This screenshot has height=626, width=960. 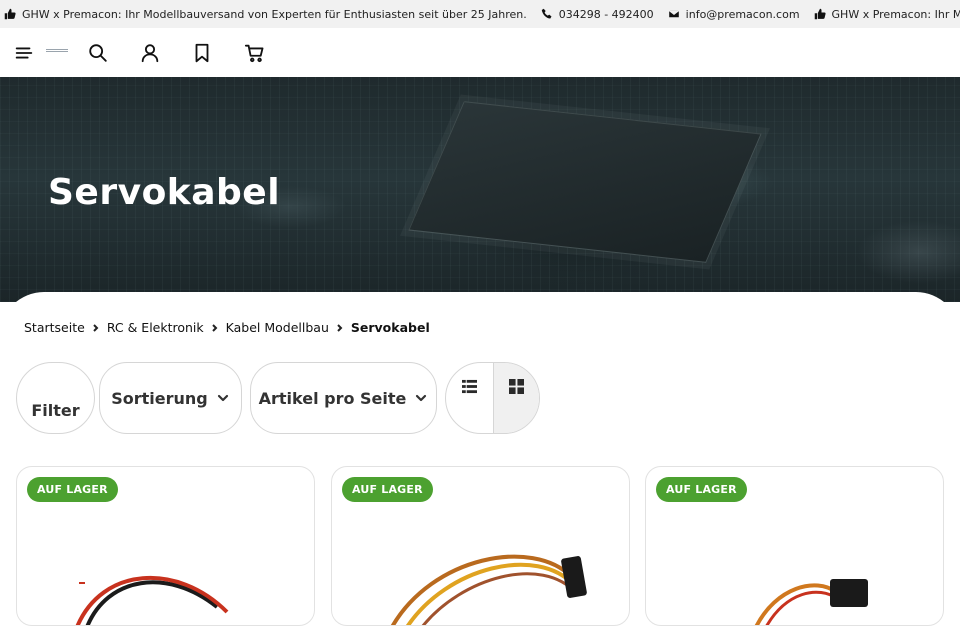 I want to click on logo, so click(x=57, y=51).